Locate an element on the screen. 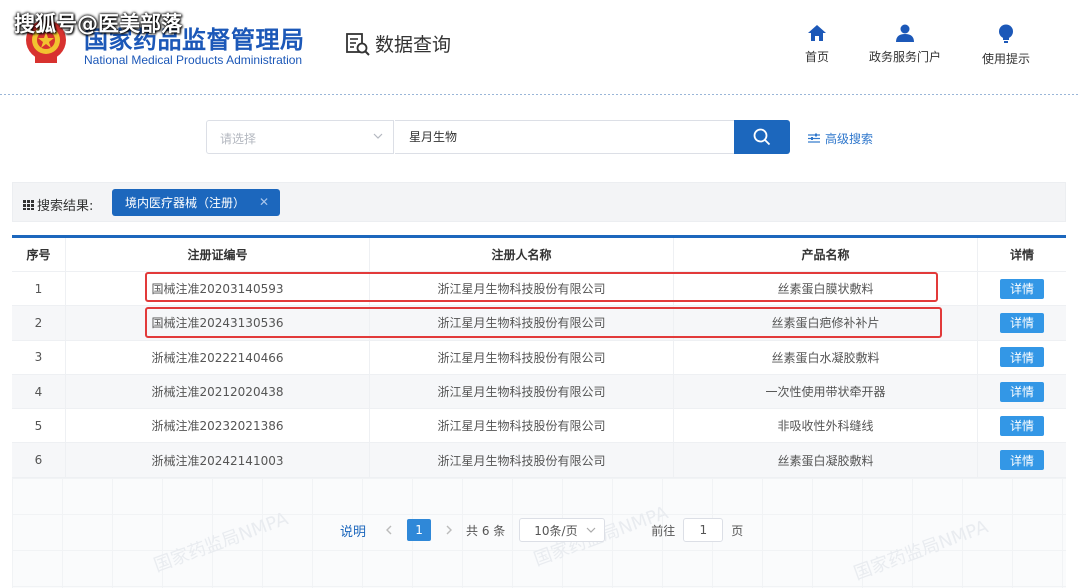  search-button is located at coordinates (762, 137).